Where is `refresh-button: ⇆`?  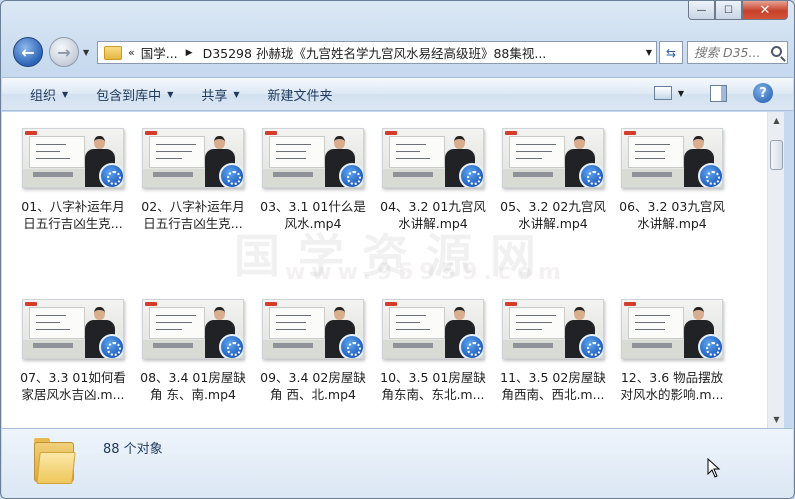
refresh-button: ⇆ is located at coordinates (671, 52).